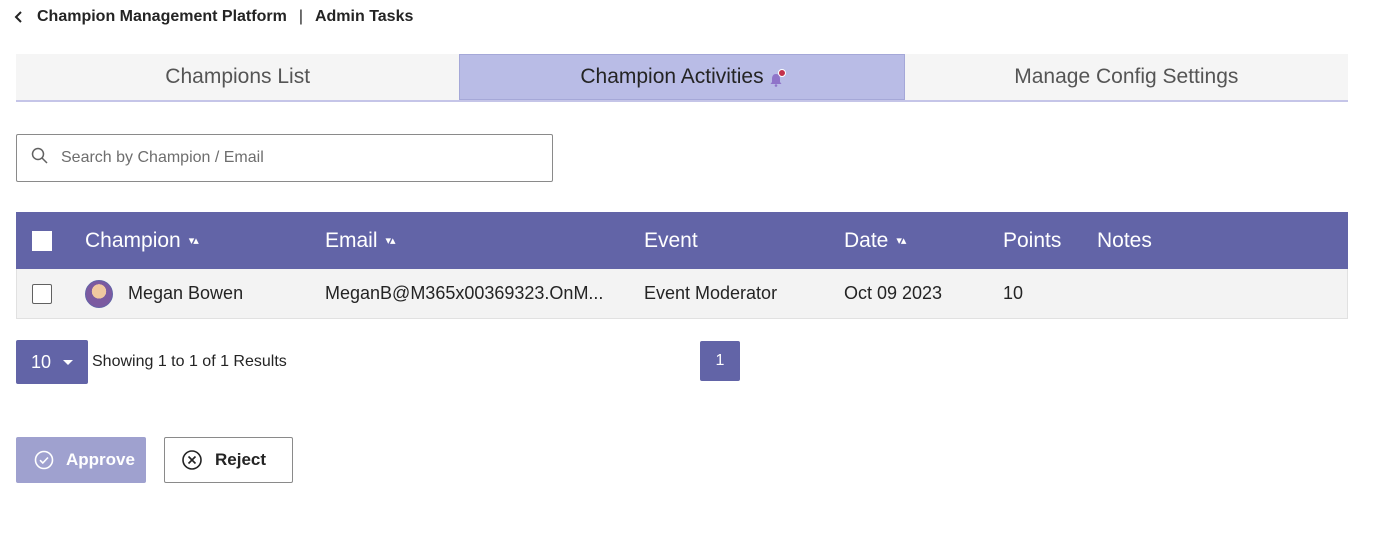  I want to click on page-size-value: 10, so click(41, 361).